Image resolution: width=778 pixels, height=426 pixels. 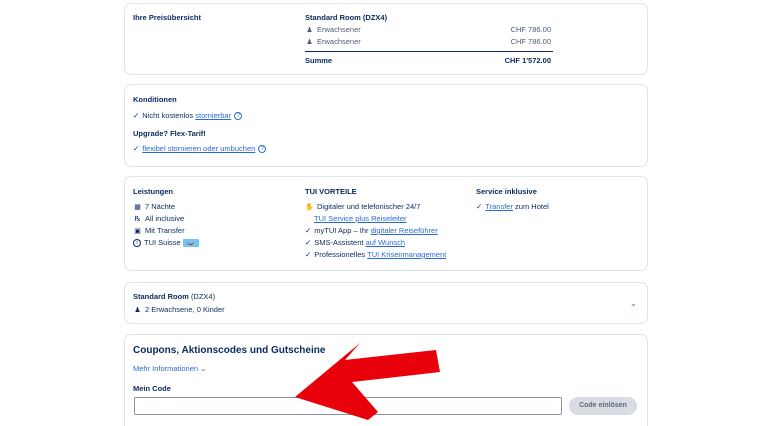 What do you see at coordinates (506, 191) in the screenshot?
I see `service-heading: Service inklusive` at bounding box center [506, 191].